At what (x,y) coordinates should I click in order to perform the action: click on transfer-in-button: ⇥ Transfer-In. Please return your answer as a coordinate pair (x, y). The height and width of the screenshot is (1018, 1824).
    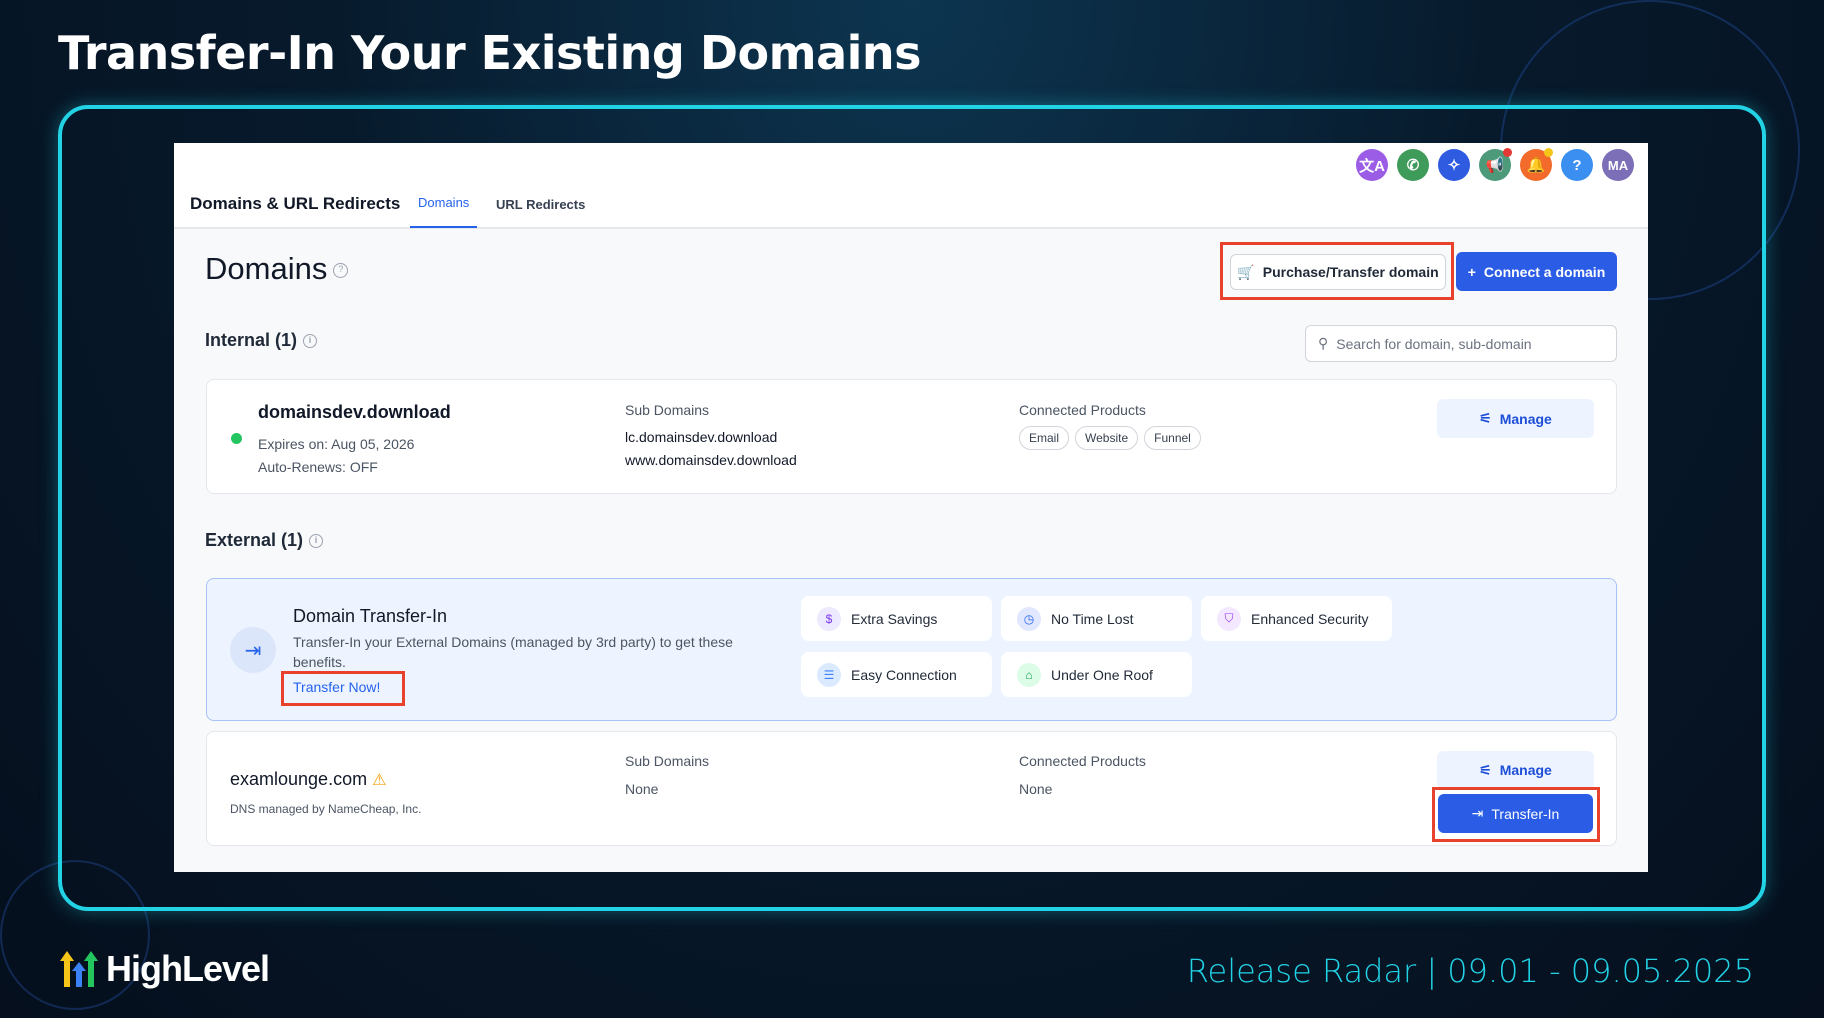
    Looking at the image, I should click on (1515, 813).